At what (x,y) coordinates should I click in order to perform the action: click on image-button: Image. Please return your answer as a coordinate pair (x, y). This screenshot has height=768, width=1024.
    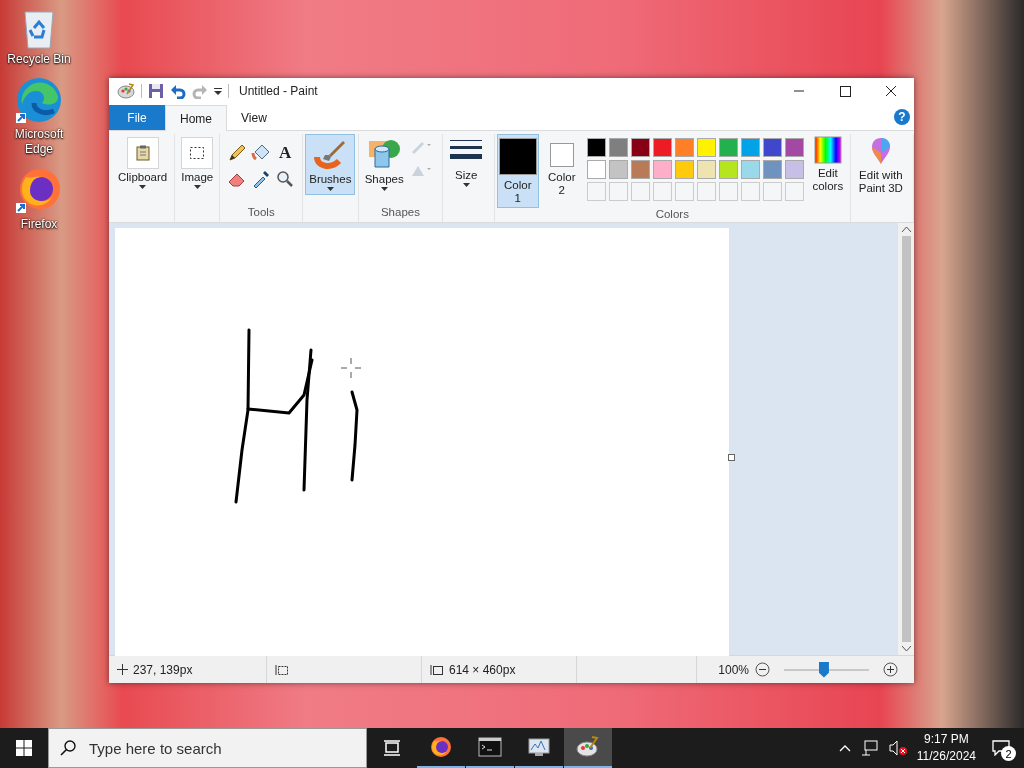
    Looking at the image, I should click on (197, 163).